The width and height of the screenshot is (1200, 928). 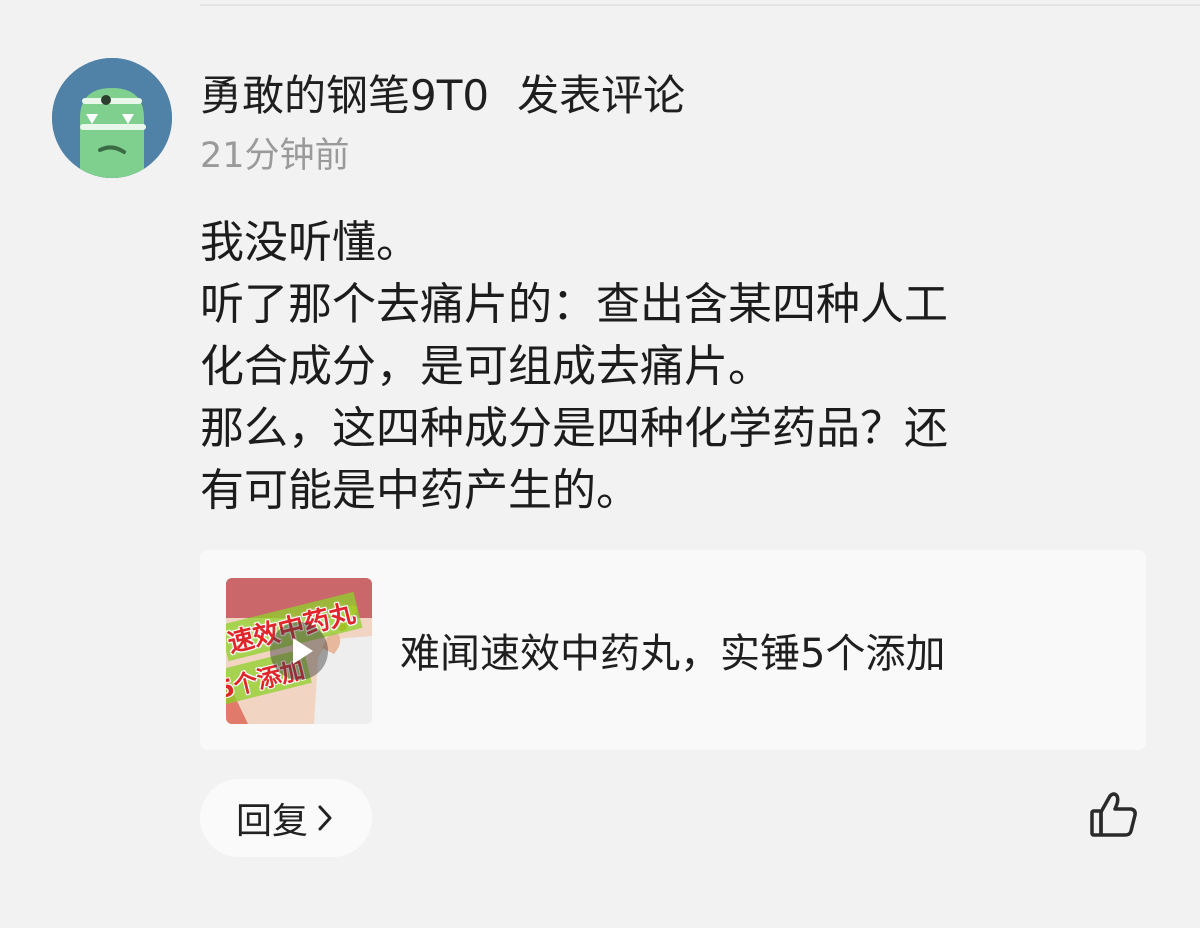 I want to click on comment-line: 我没听懂。, so click(x=310, y=242).